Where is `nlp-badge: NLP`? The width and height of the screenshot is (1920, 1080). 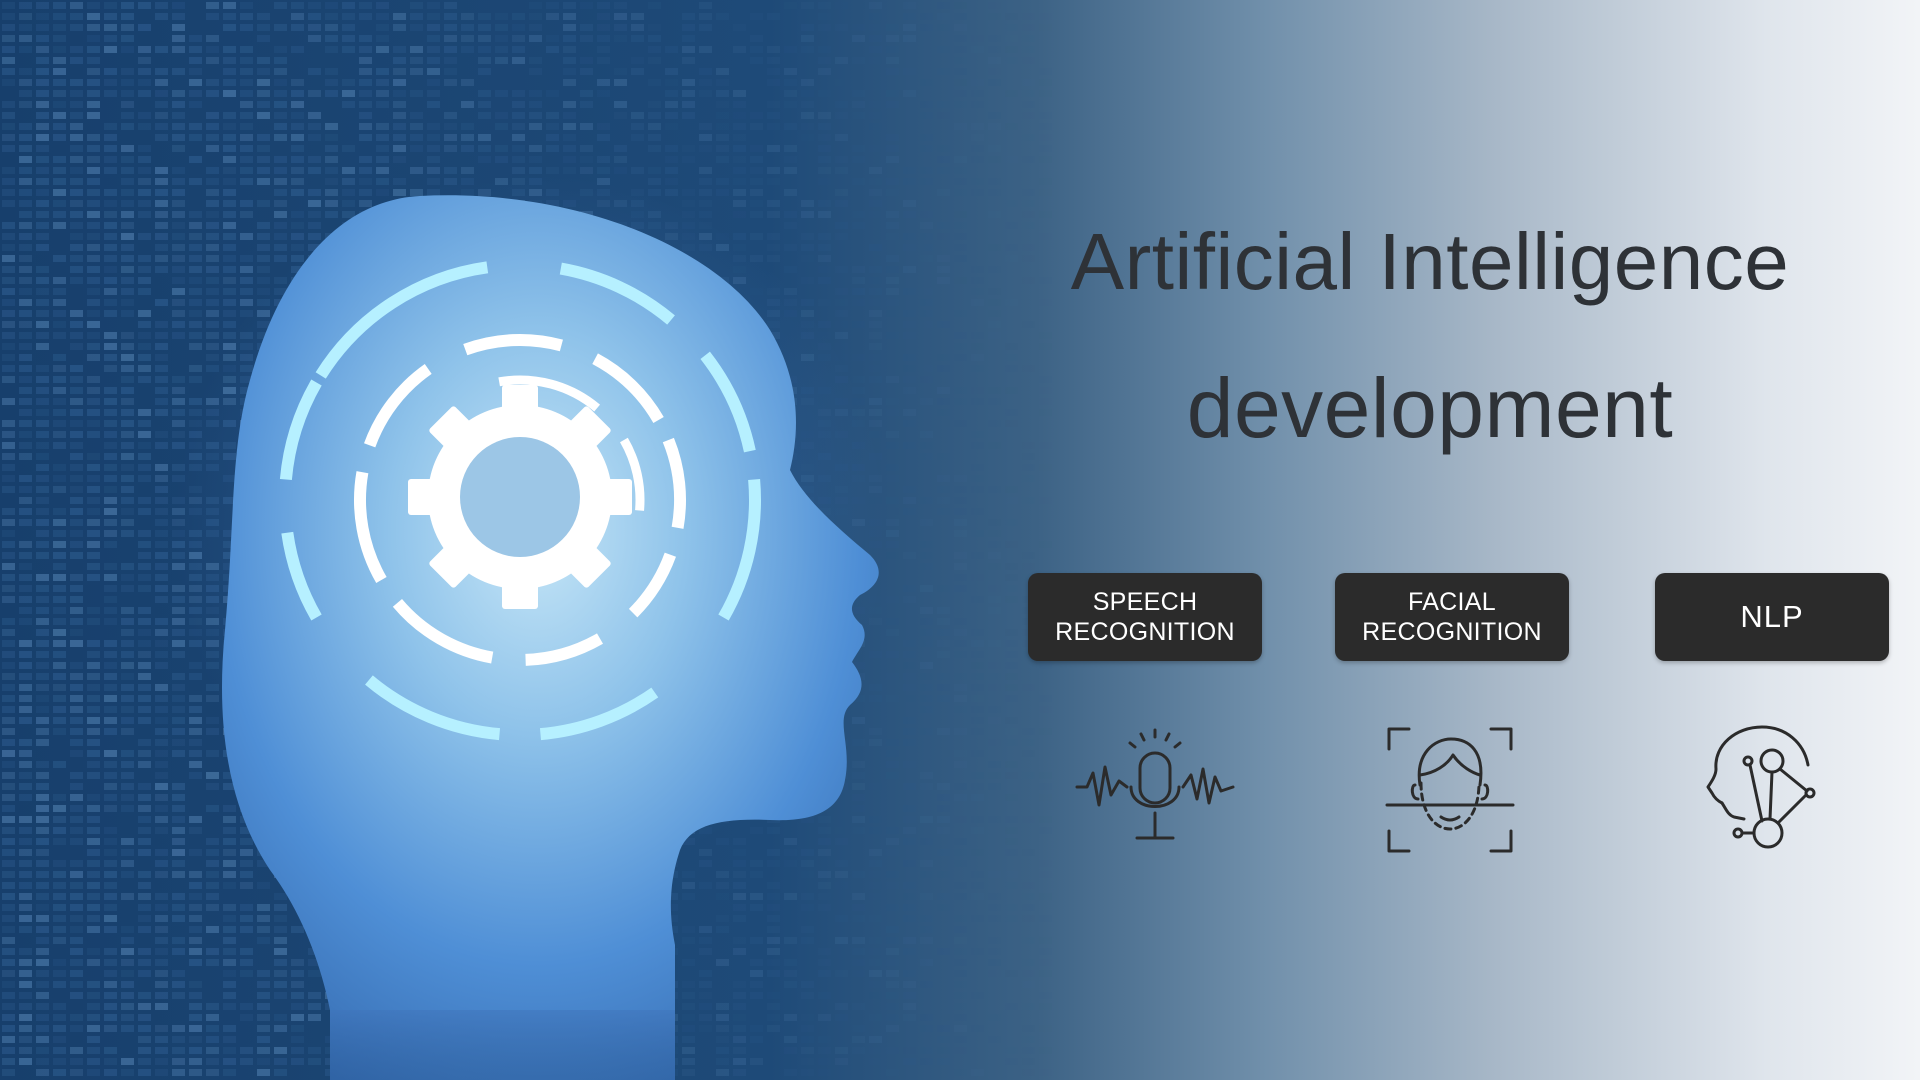
nlp-badge: NLP is located at coordinates (1772, 617).